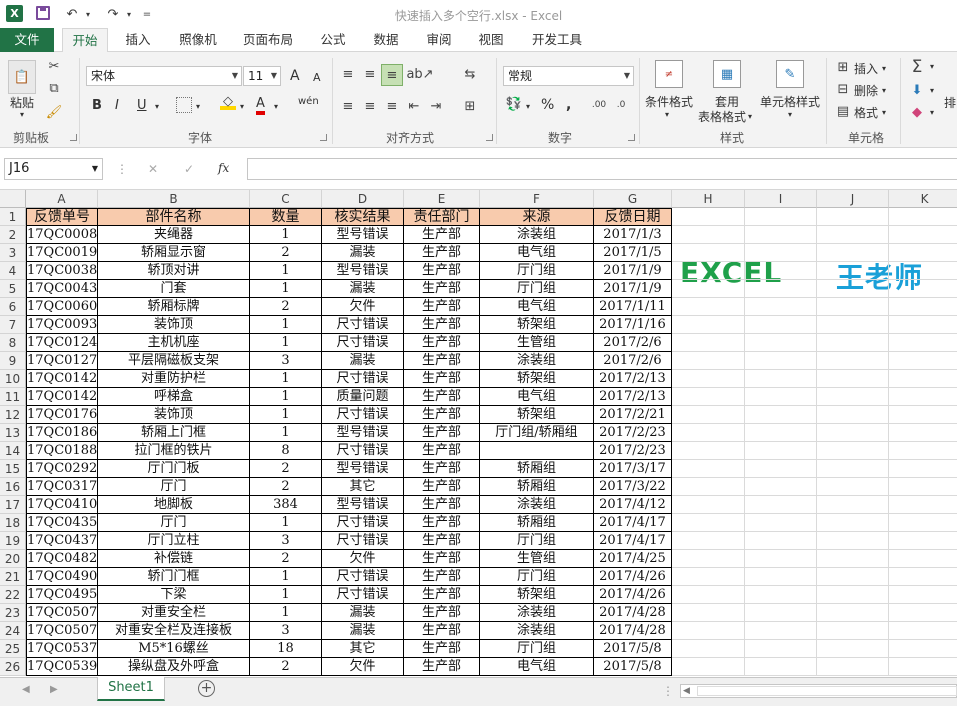 Image resolution: width=957 pixels, height=706 pixels. What do you see at coordinates (884, 112) in the screenshot?
I see `format-cells-dropdown-icon: ▾` at bounding box center [884, 112].